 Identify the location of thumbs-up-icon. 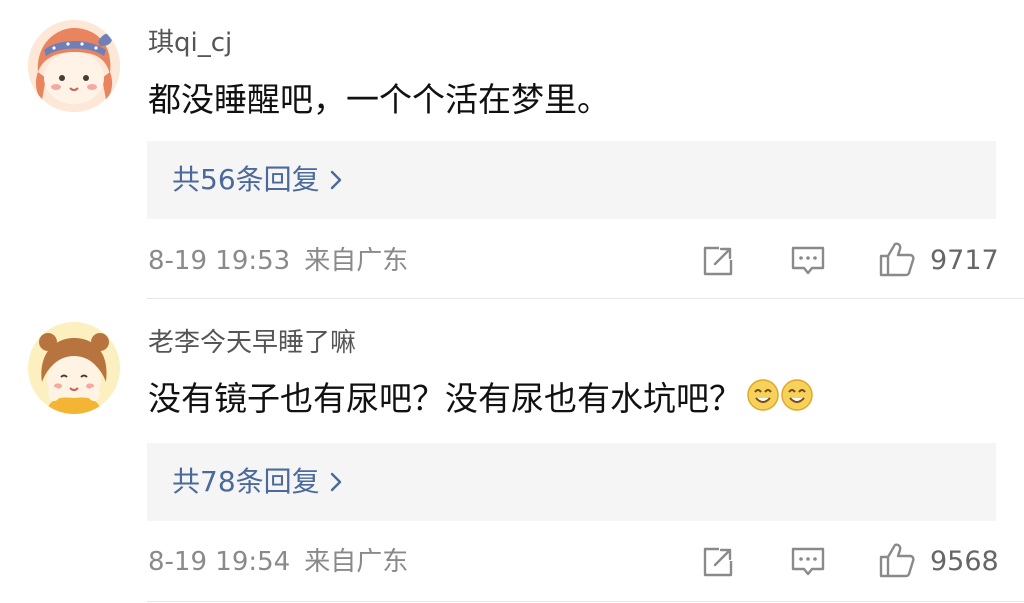
(897, 562).